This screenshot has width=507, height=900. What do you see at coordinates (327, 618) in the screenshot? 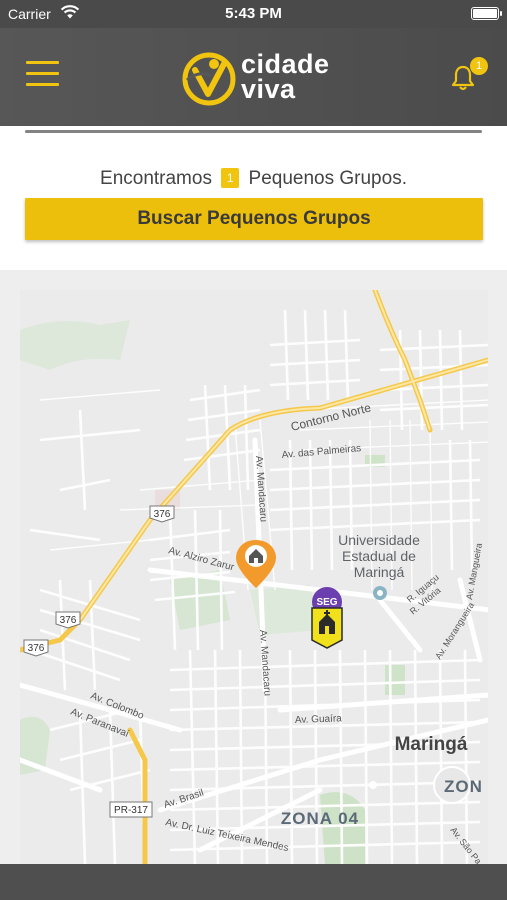
I see `small-group-marker: SEG` at bounding box center [327, 618].